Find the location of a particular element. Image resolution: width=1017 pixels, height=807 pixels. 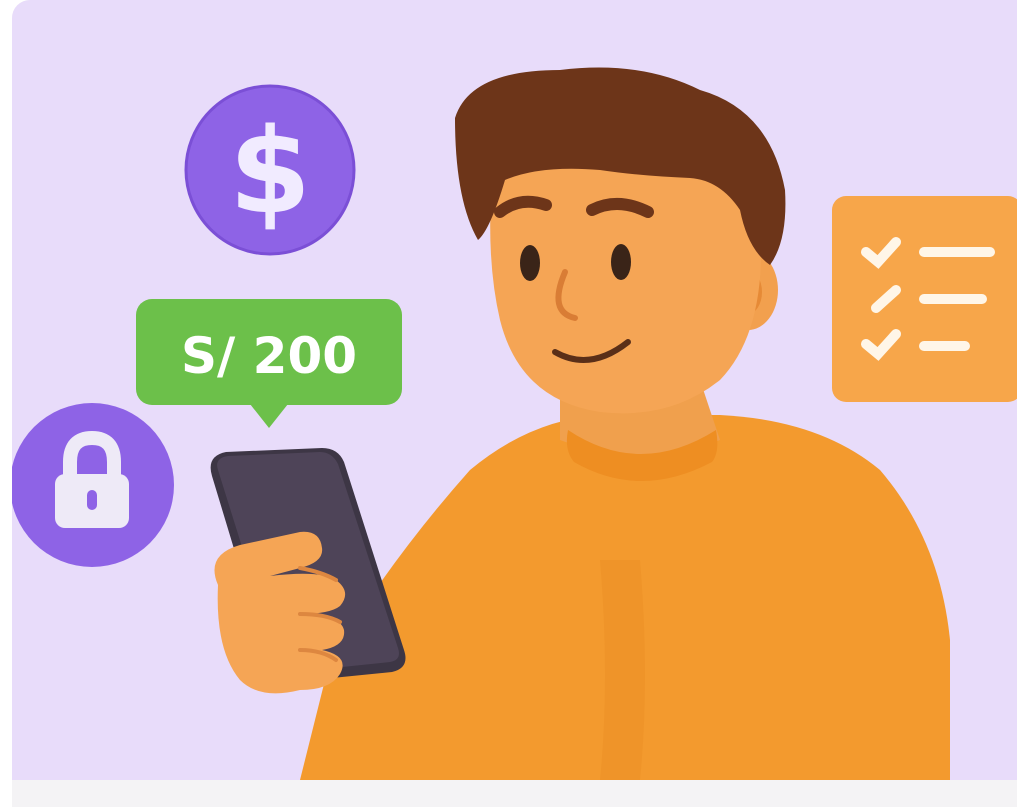

card-footer is located at coordinates (514, 793).